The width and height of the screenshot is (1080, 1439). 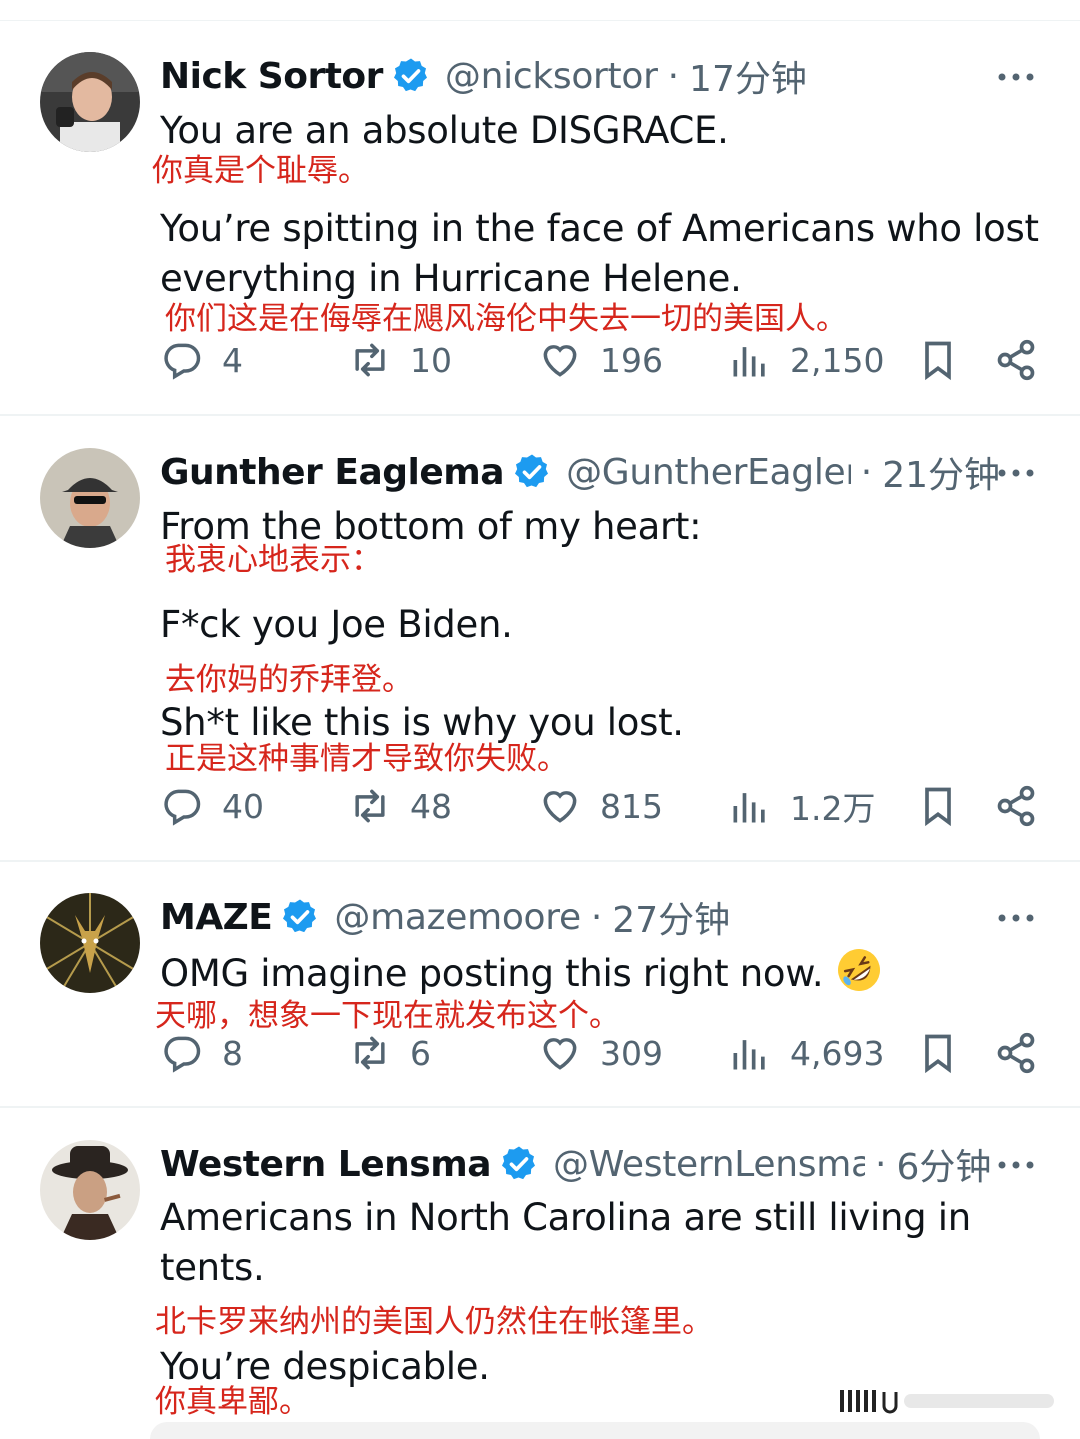 What do you see at coordinates (212, 1267) in the screenshot?
I see `tweet-text: tents.` at bounding box center [212, 1267].